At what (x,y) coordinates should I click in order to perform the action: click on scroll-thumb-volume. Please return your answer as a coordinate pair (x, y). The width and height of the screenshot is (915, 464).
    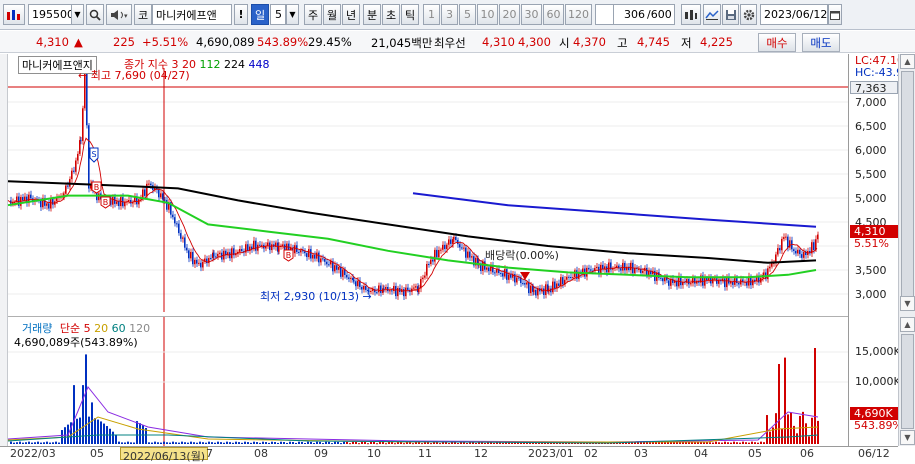
    Looking at the image, I should click on (907, 381).